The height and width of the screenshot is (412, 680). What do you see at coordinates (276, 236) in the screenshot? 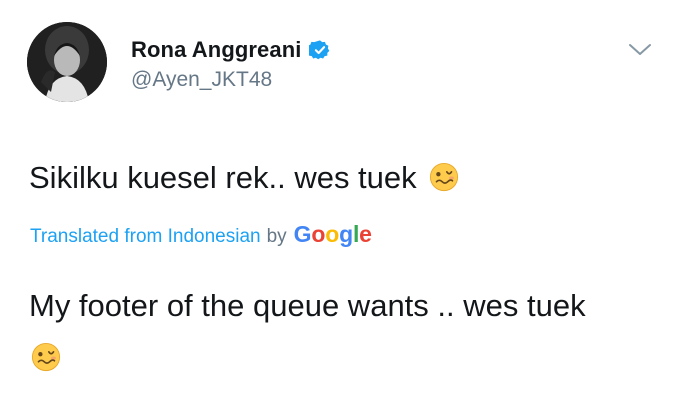
I see `translated-by-label: by` at bounding box center [276, 236].